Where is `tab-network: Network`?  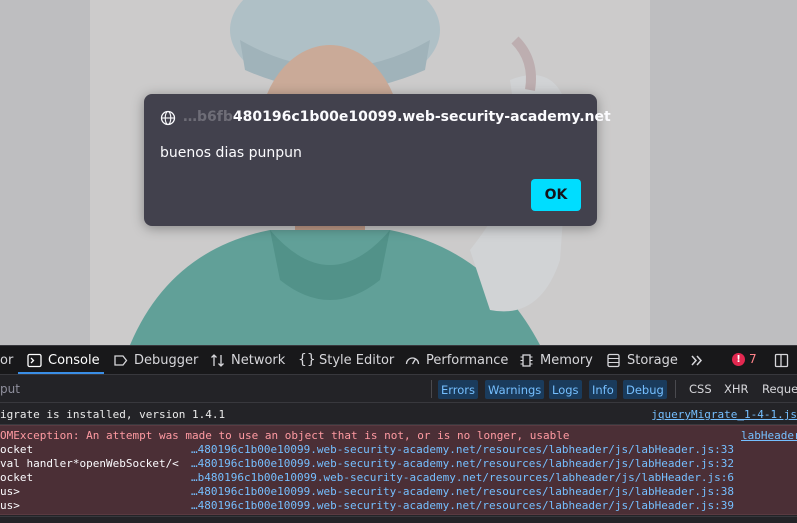 tab-network: Network is located at coordinates (247, 360).